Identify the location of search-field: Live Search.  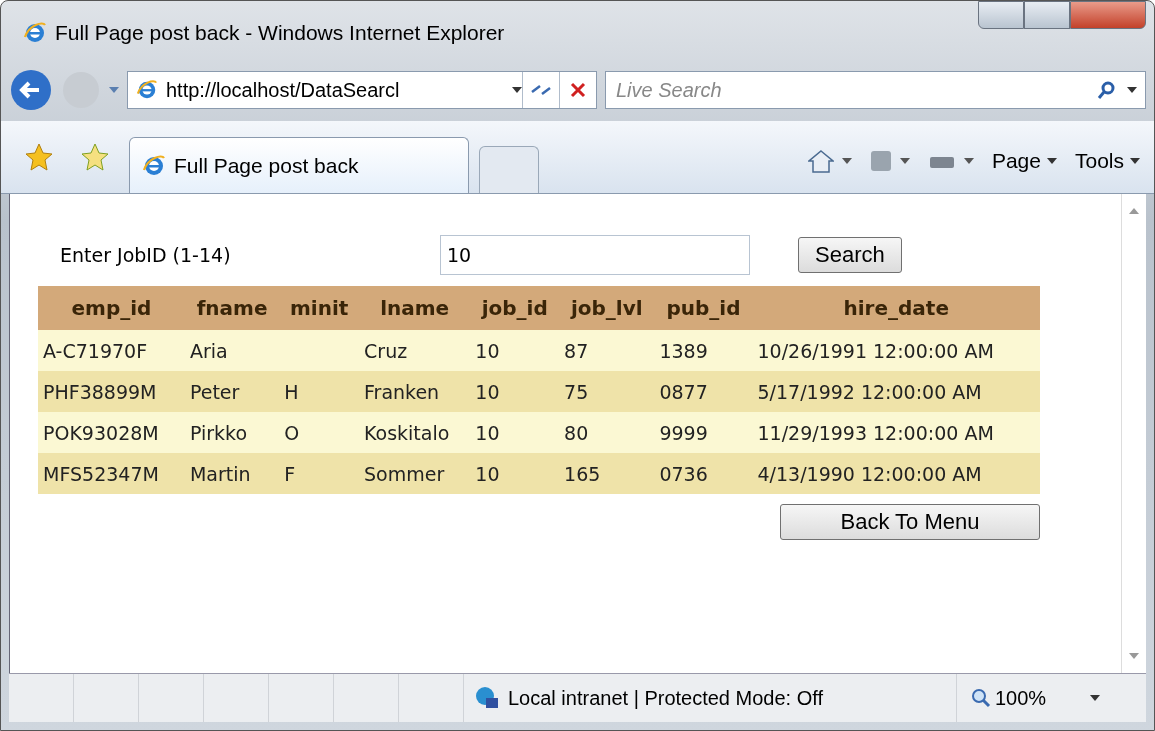
(850, 90).